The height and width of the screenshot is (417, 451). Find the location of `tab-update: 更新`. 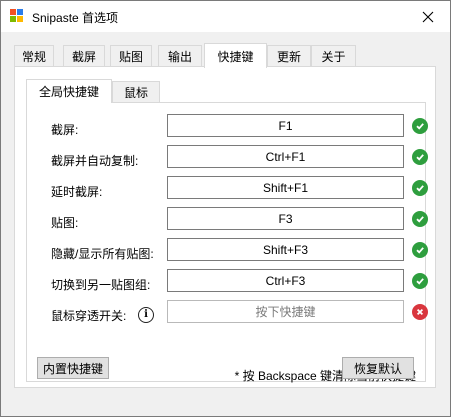

tab-update: 更新 is located at coordinates (289, 56).